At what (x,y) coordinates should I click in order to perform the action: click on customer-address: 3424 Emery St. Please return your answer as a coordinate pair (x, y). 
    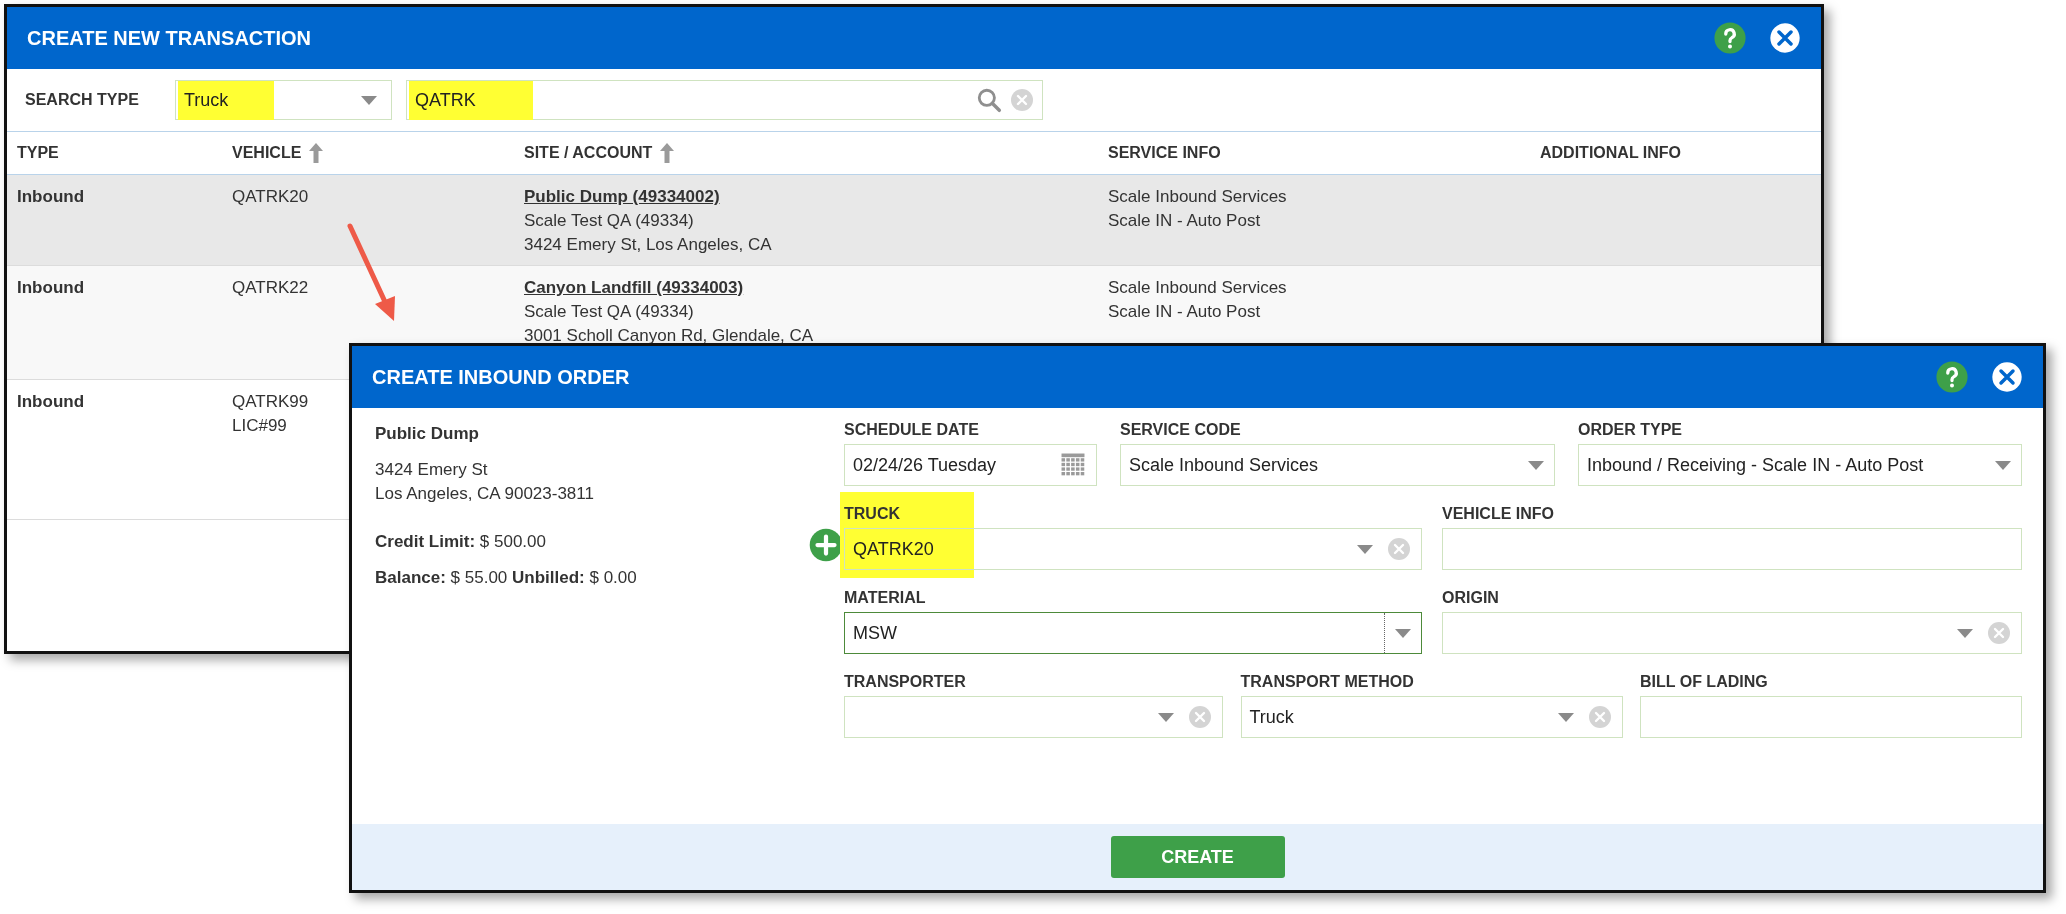
    Looking at the image, I should click on (432, 470).